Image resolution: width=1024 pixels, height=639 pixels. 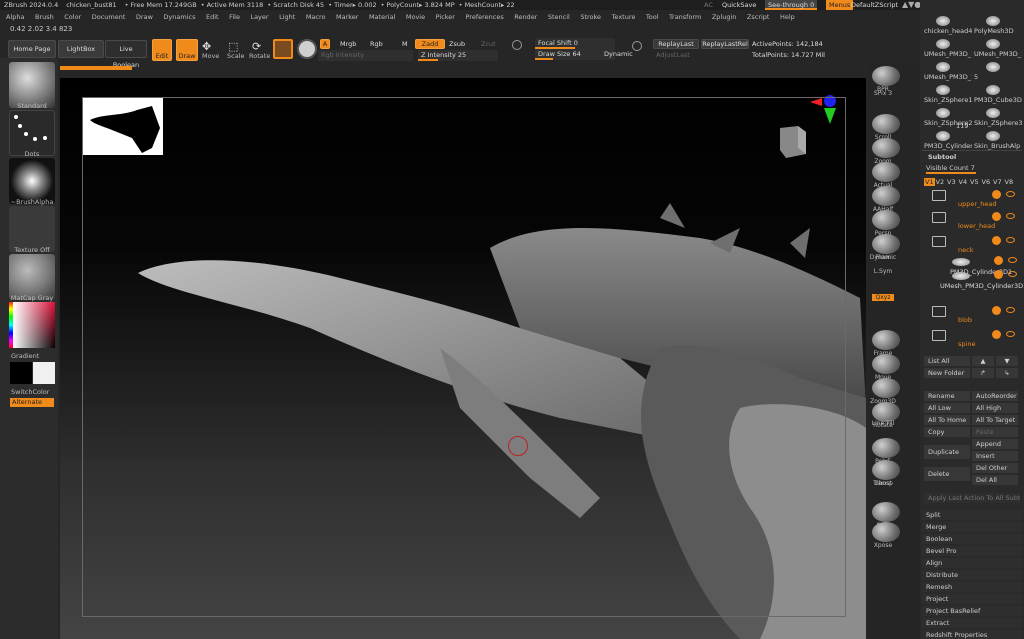 What do you see at coordinates (236, 56) in the screenshot?
I see `scale-button: Scale` at bounding box center [236, 56].